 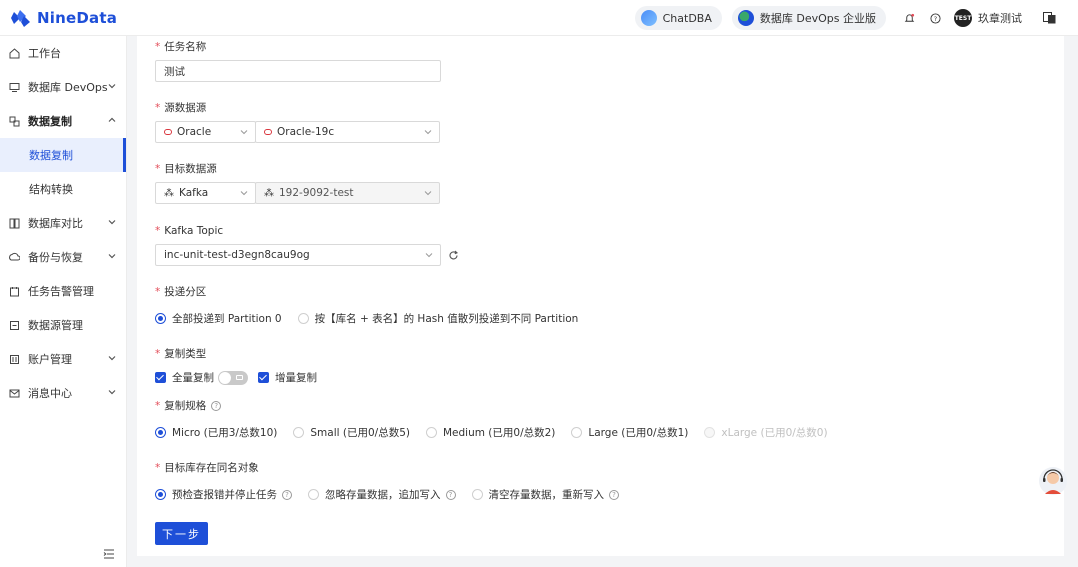 What do you see at coordinates (205, 132) in the screenshot?
I see `source-type-select: Oracle` at bounding box center [205, 132].